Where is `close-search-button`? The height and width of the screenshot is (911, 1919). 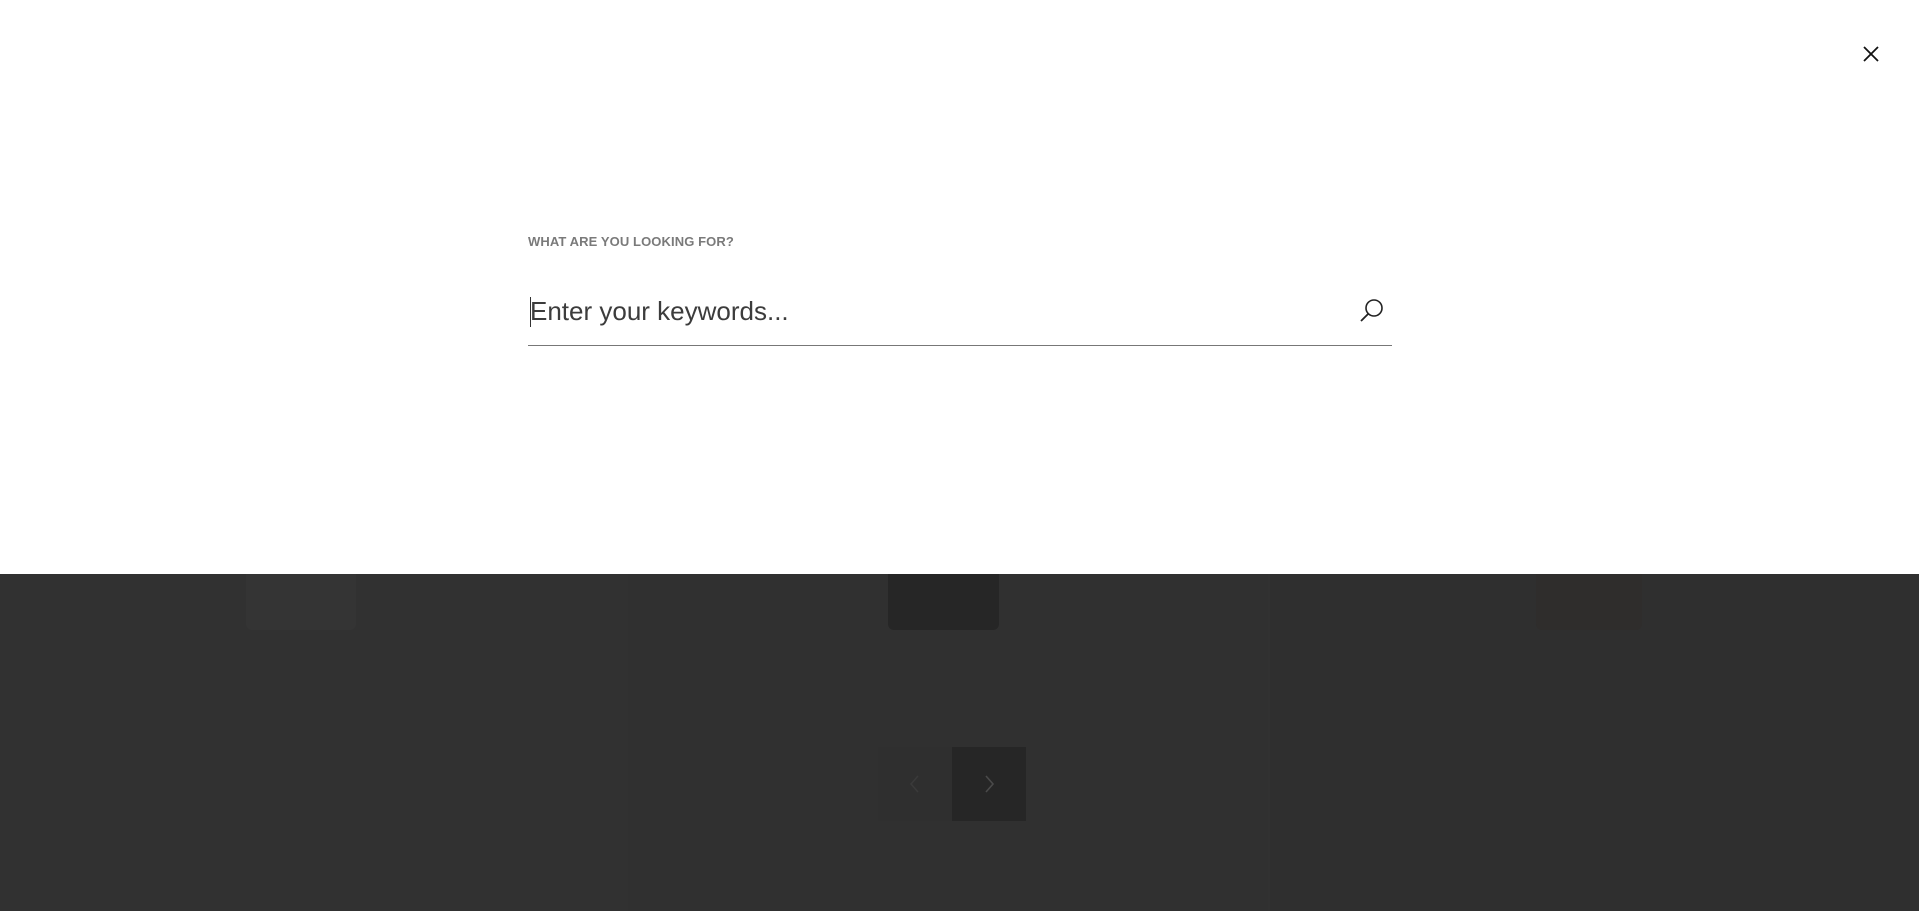 close-search-button is located at coordinates (1871, 54).